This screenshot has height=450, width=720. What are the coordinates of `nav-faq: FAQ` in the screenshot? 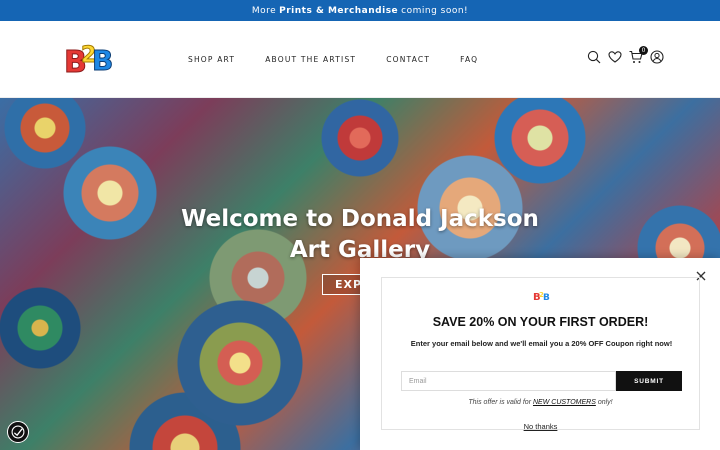 It's located at (469, 59).